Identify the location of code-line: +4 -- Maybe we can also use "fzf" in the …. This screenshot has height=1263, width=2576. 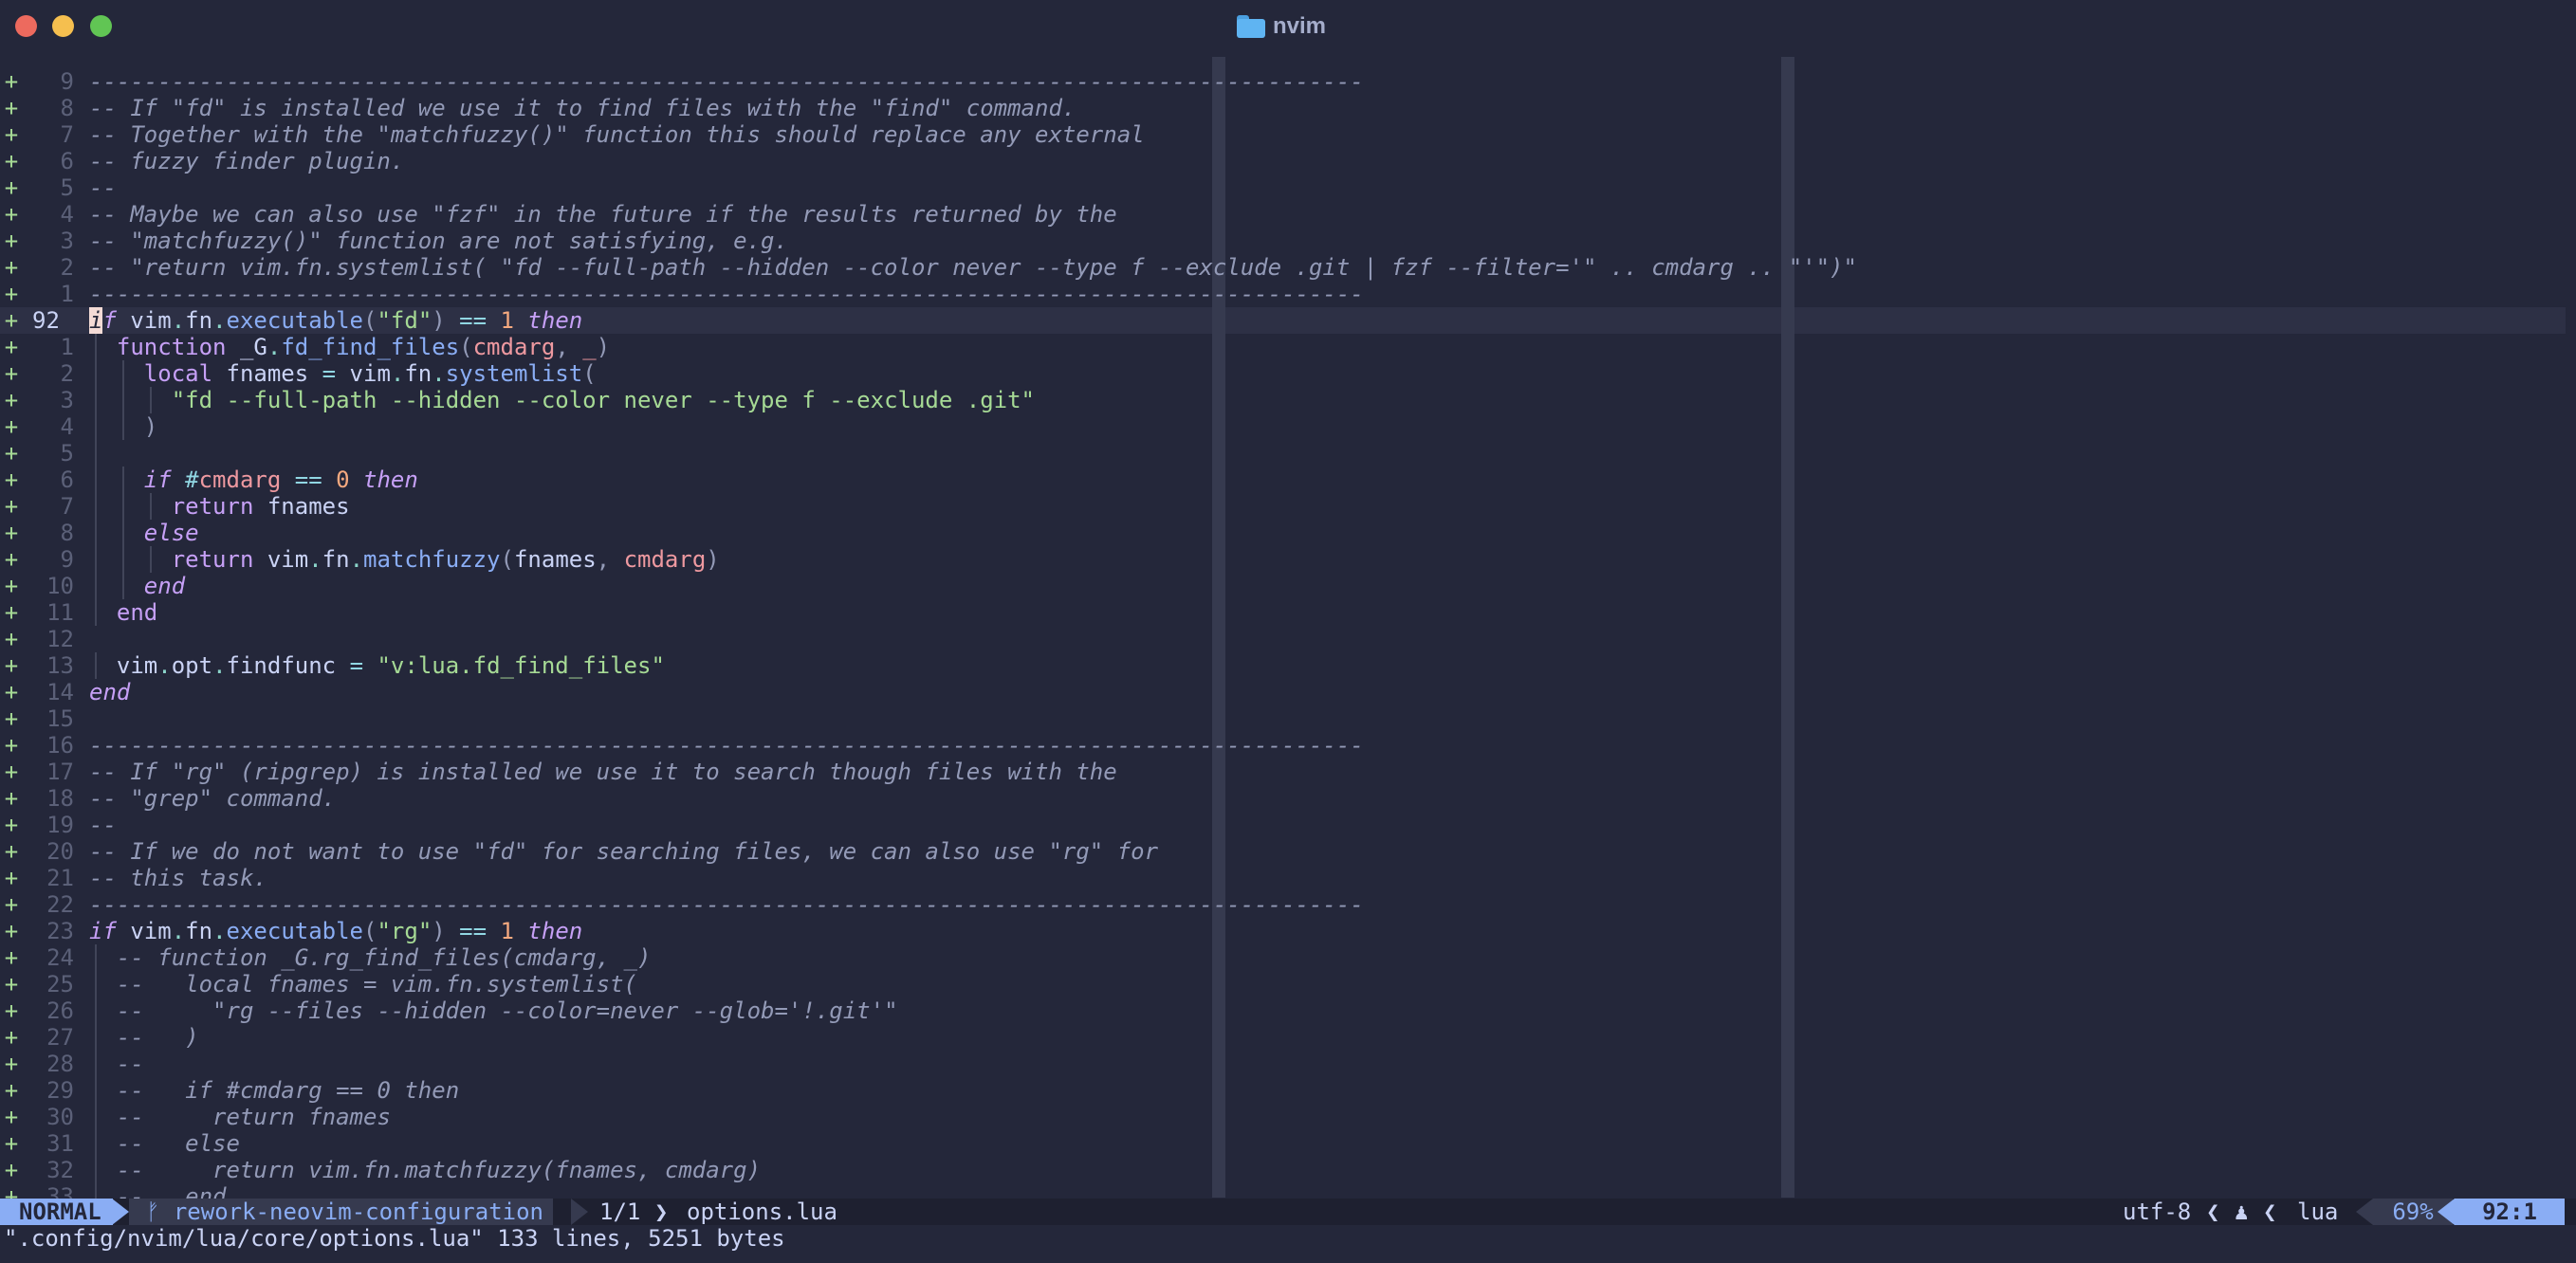
(1288, 214).